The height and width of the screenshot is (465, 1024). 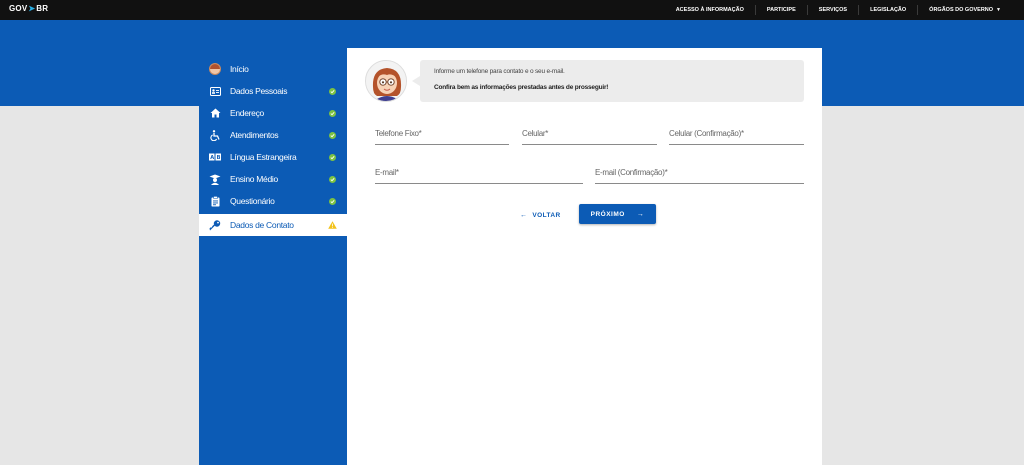 What do you see at coordinates (239, 69) in the screenshot?
I see `sidebar-item-label: Início` at bounding box center [239, 69].